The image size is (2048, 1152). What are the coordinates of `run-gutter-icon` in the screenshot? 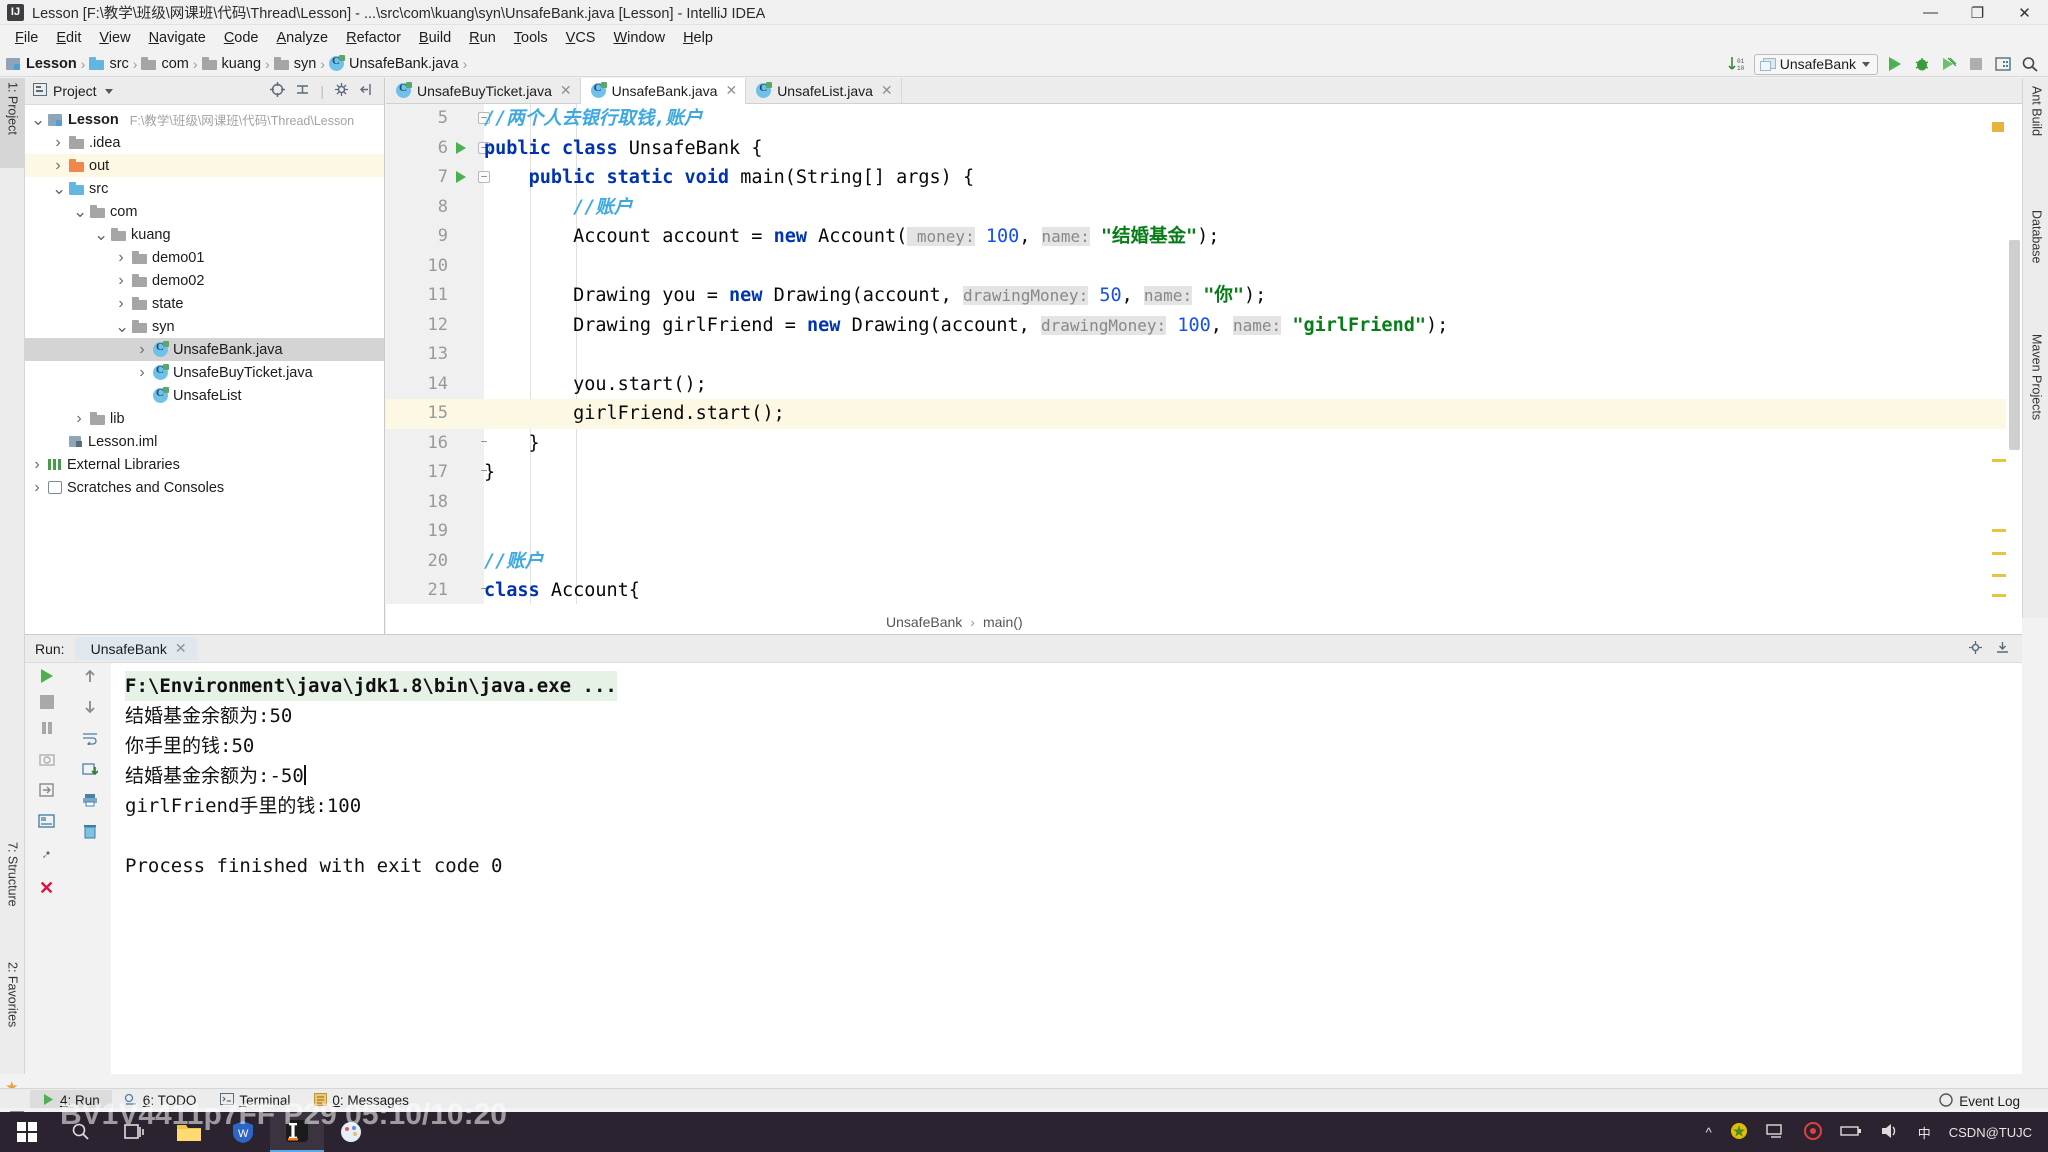 It's located at (461, 177).